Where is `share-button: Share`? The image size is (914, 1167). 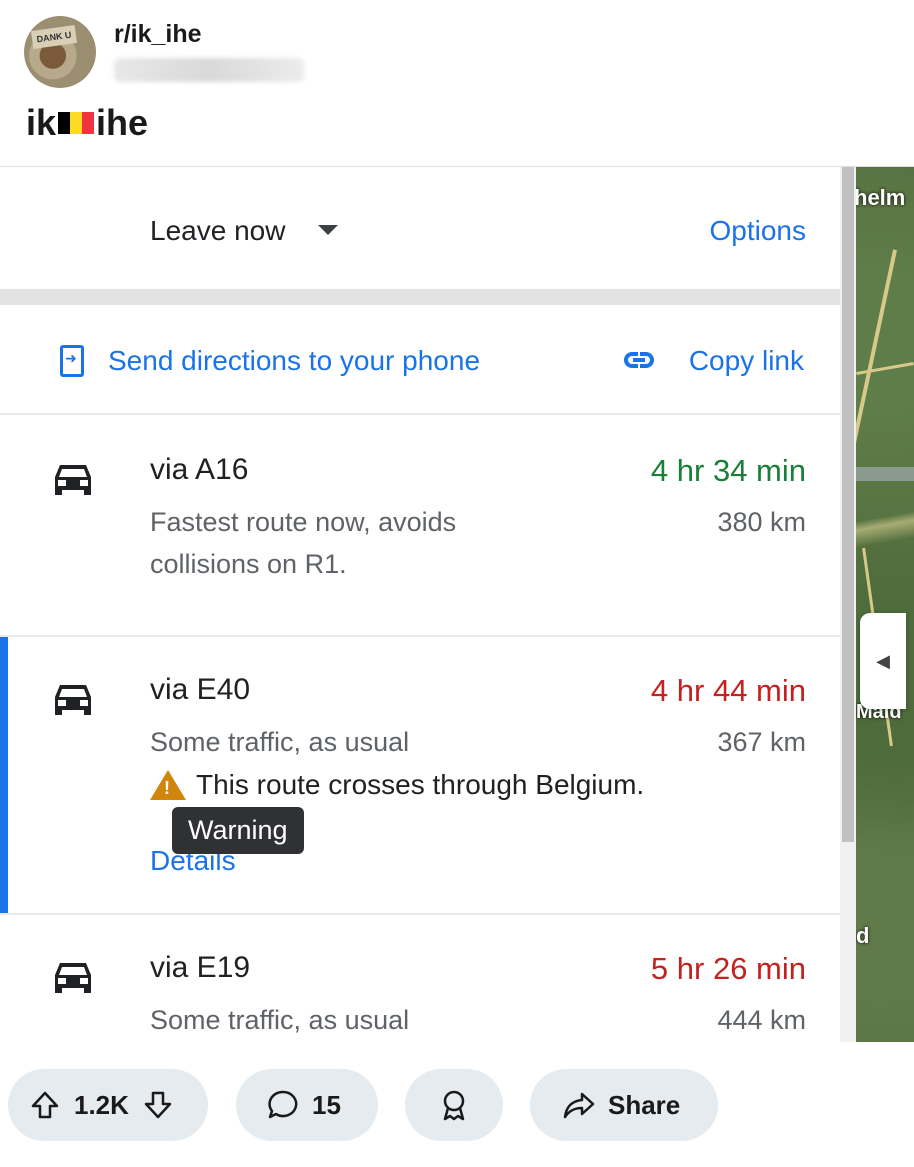 share-button: Share is located at coordinates (624, 1105).